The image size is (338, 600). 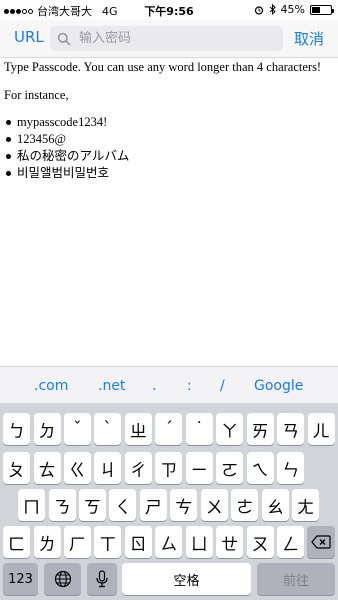 I want to click on suggestion-google: Google, so click(x=278, y=386).